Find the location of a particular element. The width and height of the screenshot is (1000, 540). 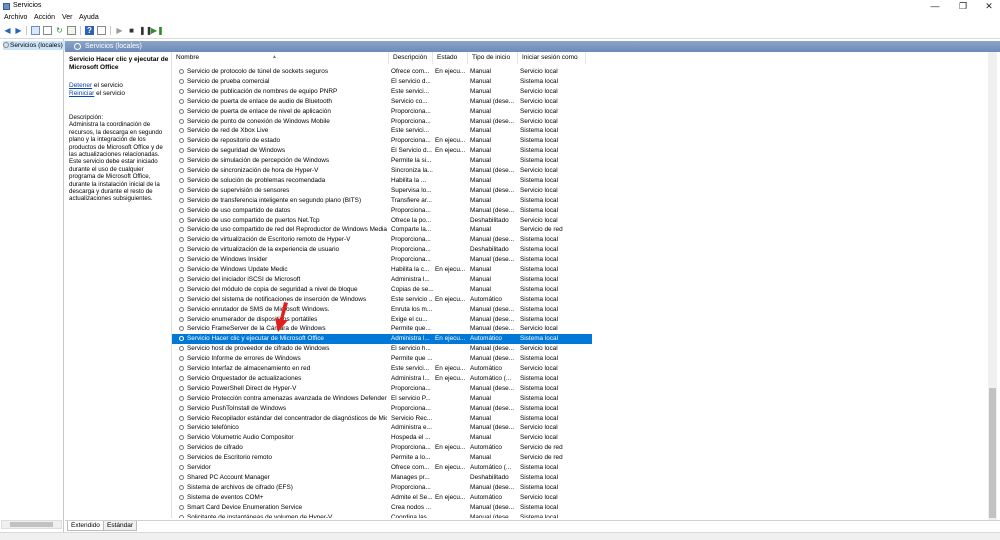

menu-ayuda: Ayuda is located at coordinates (89, 17).